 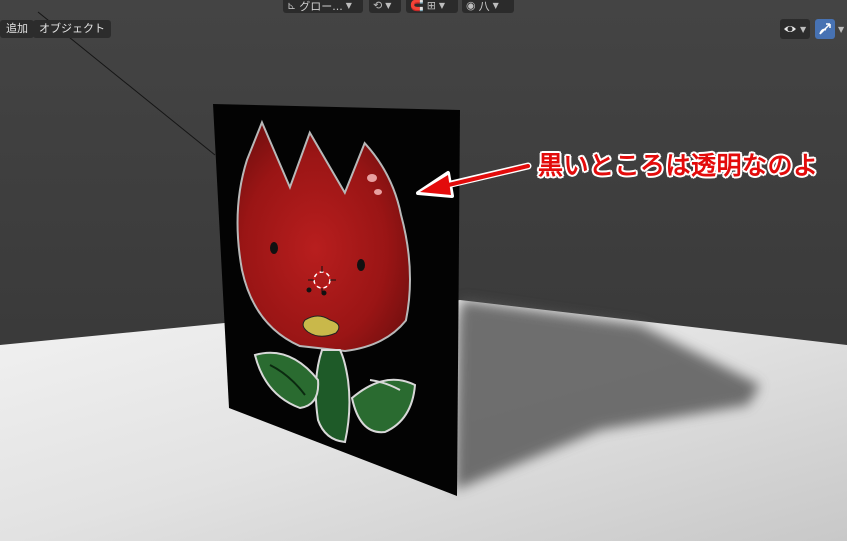 I want to click on snap-grid-icon: ⊞, so click(x=431, y=6).